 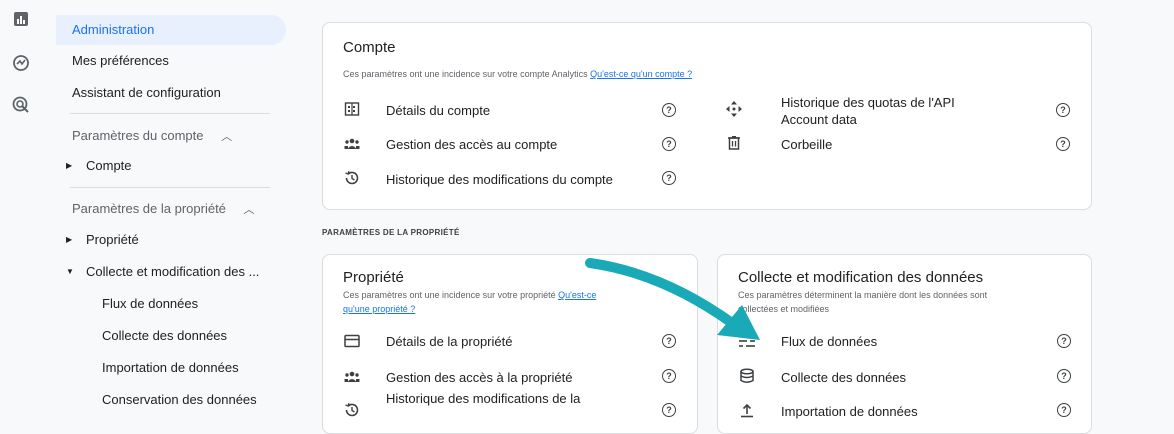 What do you see at coordinates (471, 144) in the screenshot?
I see `account-access-management-row: Gestion des accès au compte` at bounding box center [471, 144].